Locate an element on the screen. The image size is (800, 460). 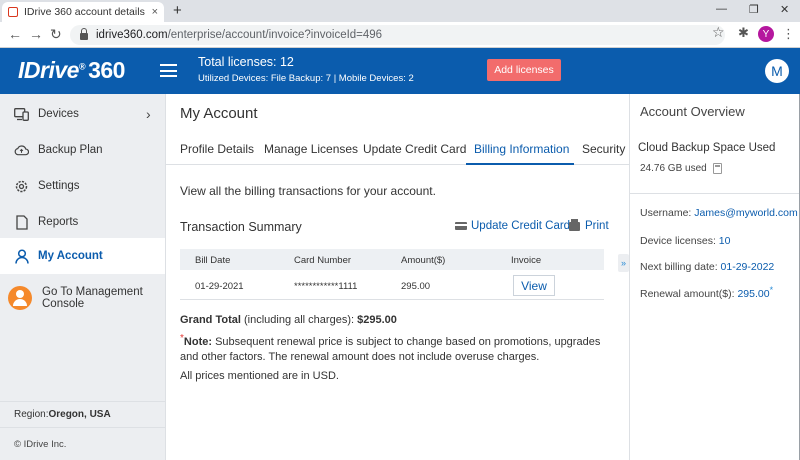
device-licenses-row: Device licenses: 10 is located at coordinates (685, 241).